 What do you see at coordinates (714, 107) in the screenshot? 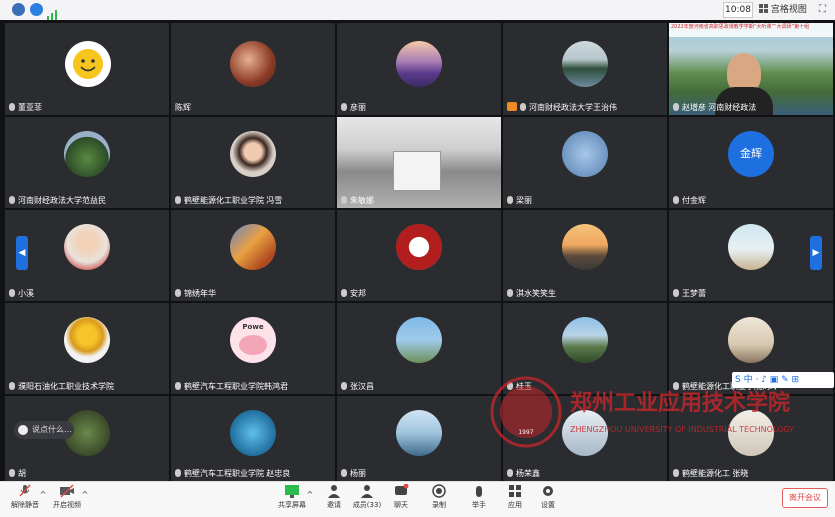
I see `participant-name: 赵增彦 河南财经政法` at bounding box center [714, 107].